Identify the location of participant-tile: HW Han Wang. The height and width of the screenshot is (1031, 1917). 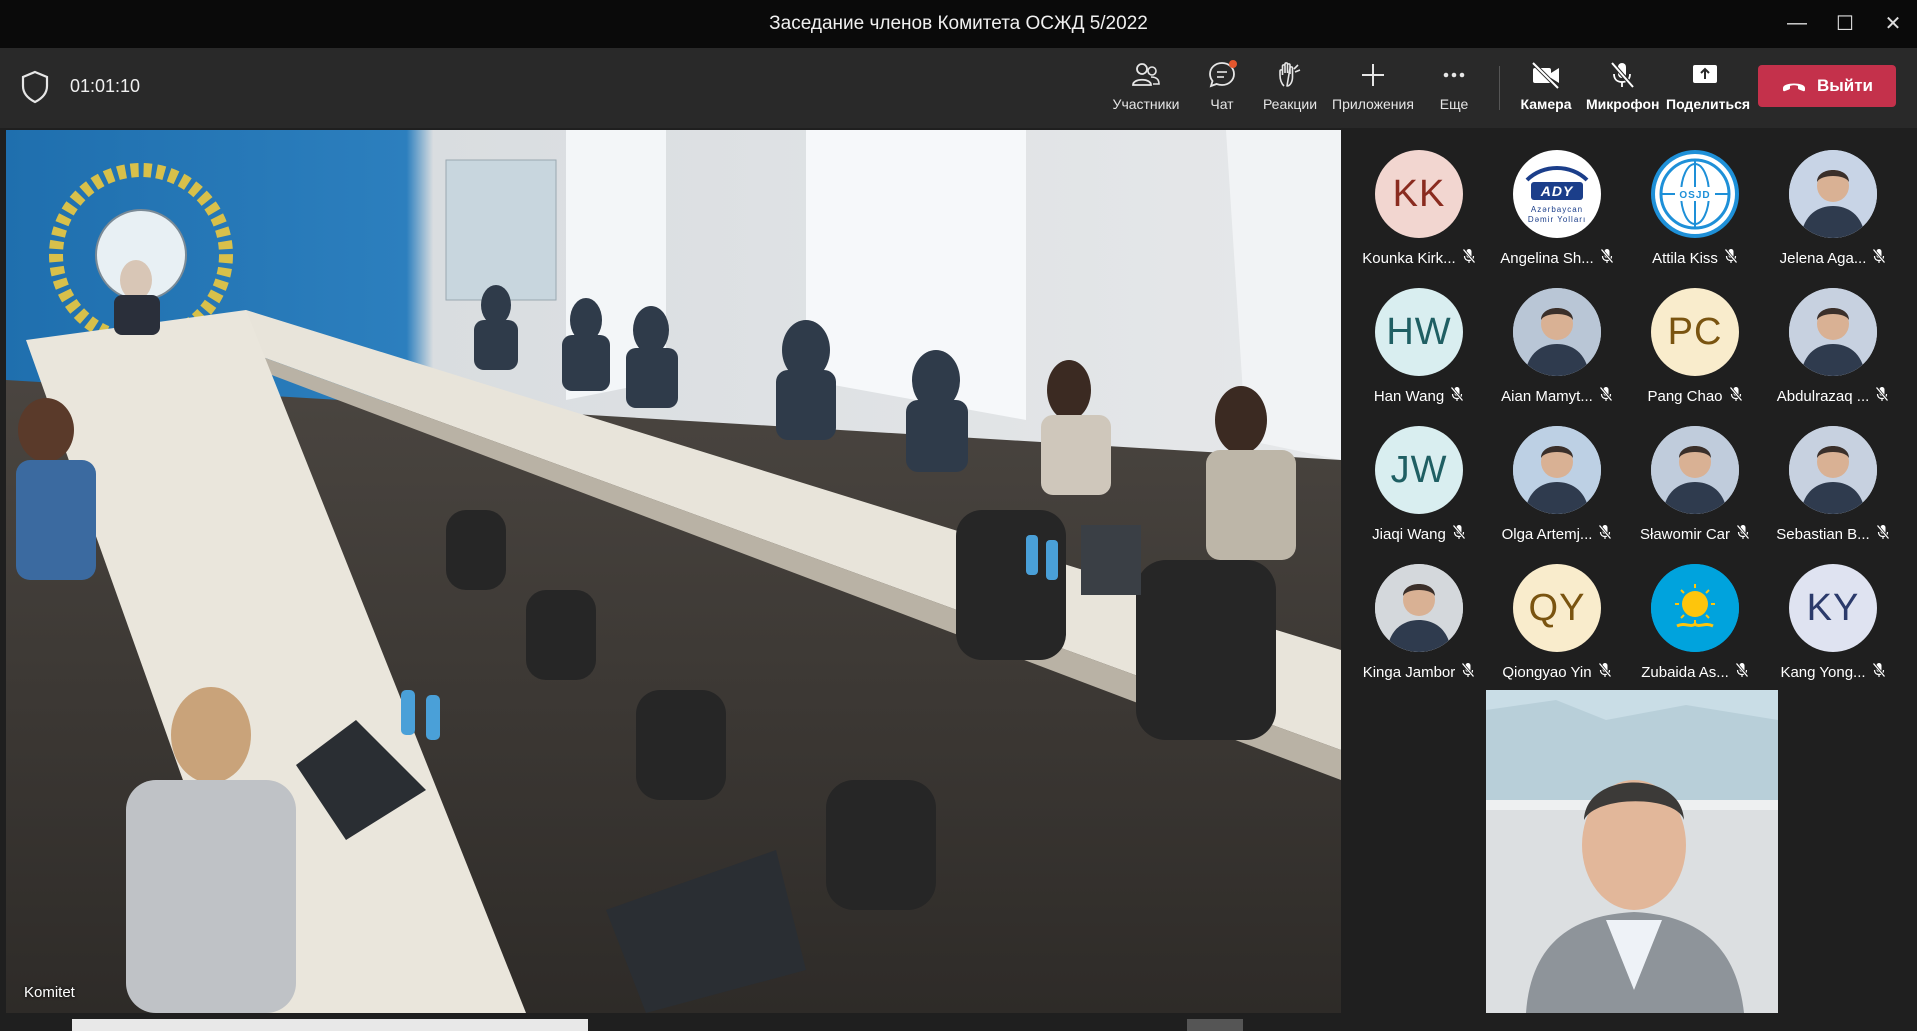
(1419, 336).